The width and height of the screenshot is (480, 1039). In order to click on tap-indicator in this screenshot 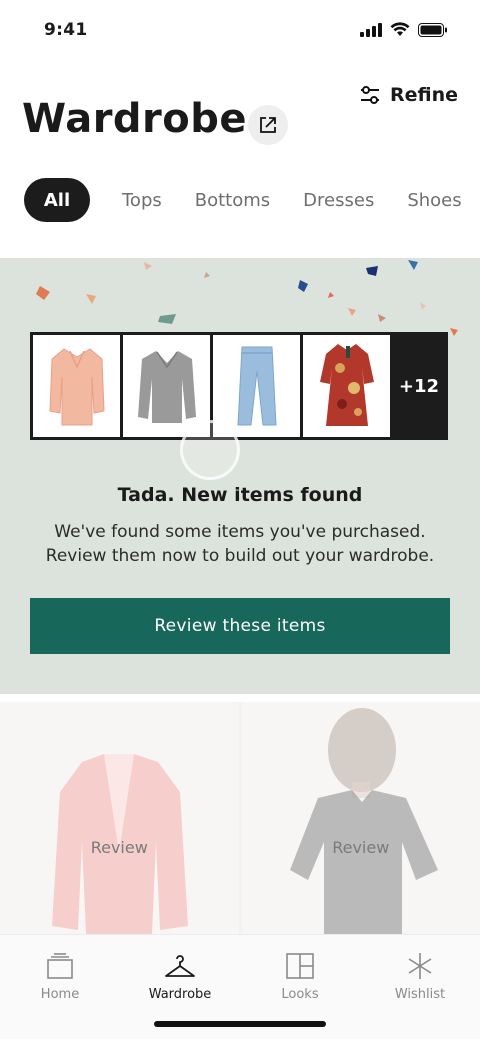, I will do `click(210, 450)`.